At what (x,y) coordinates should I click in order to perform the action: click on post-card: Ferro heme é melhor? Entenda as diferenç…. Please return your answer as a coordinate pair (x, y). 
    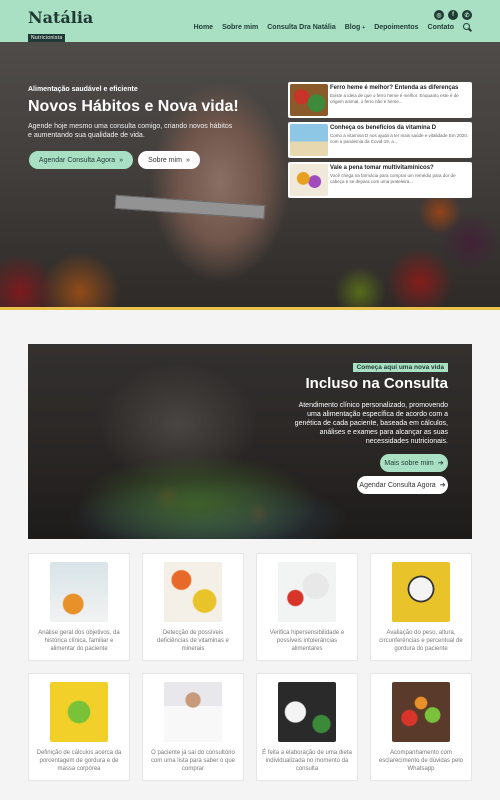
    Looking at the image, I should click on (380, 100).